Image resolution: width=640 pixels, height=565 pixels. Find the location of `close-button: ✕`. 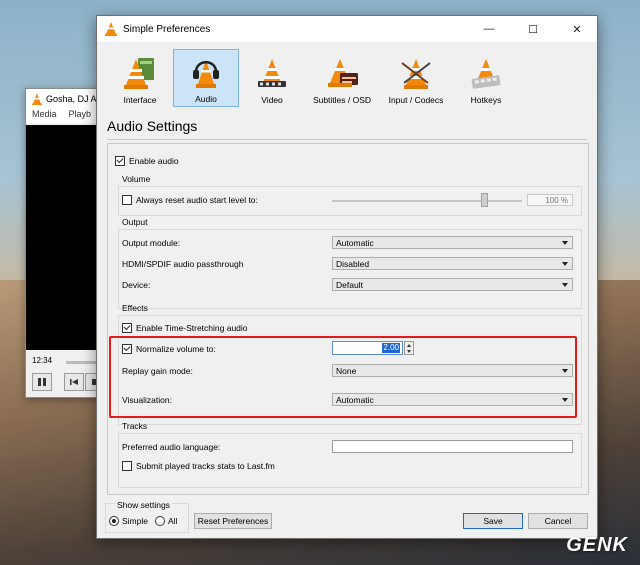

close-button: ✕ is located at coordinates (577, 29).